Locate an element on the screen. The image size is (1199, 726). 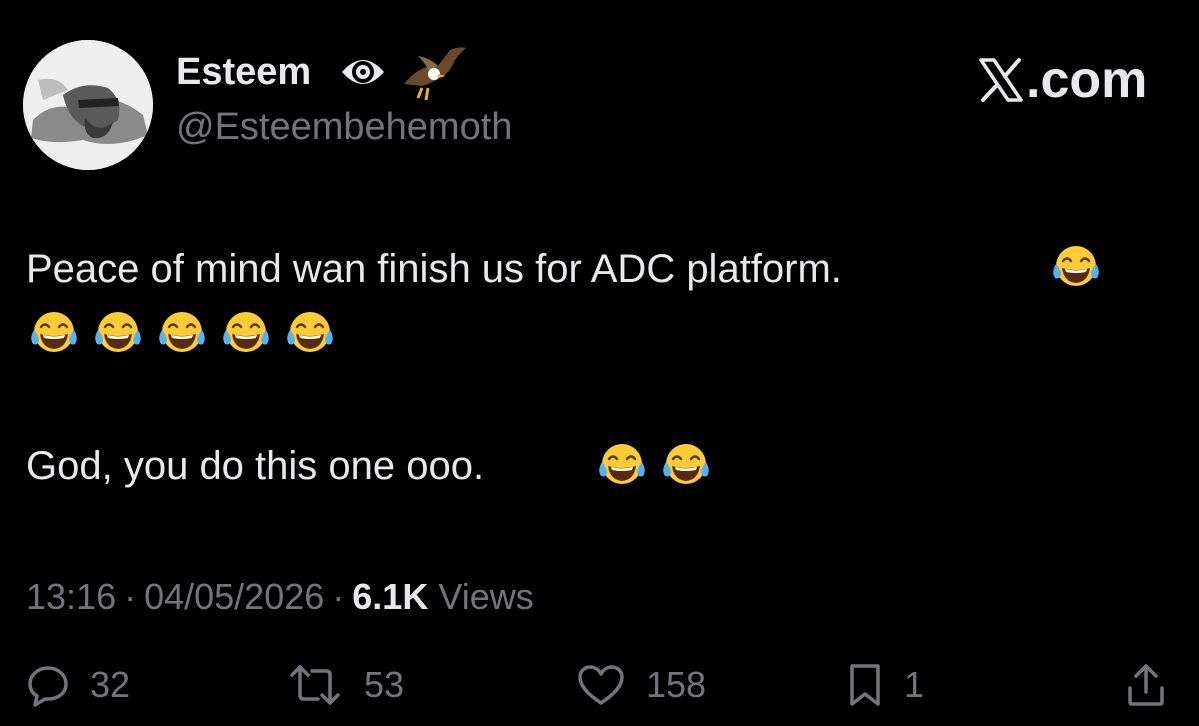
bookmark-button: 1 is located at coordinates (885, 685).